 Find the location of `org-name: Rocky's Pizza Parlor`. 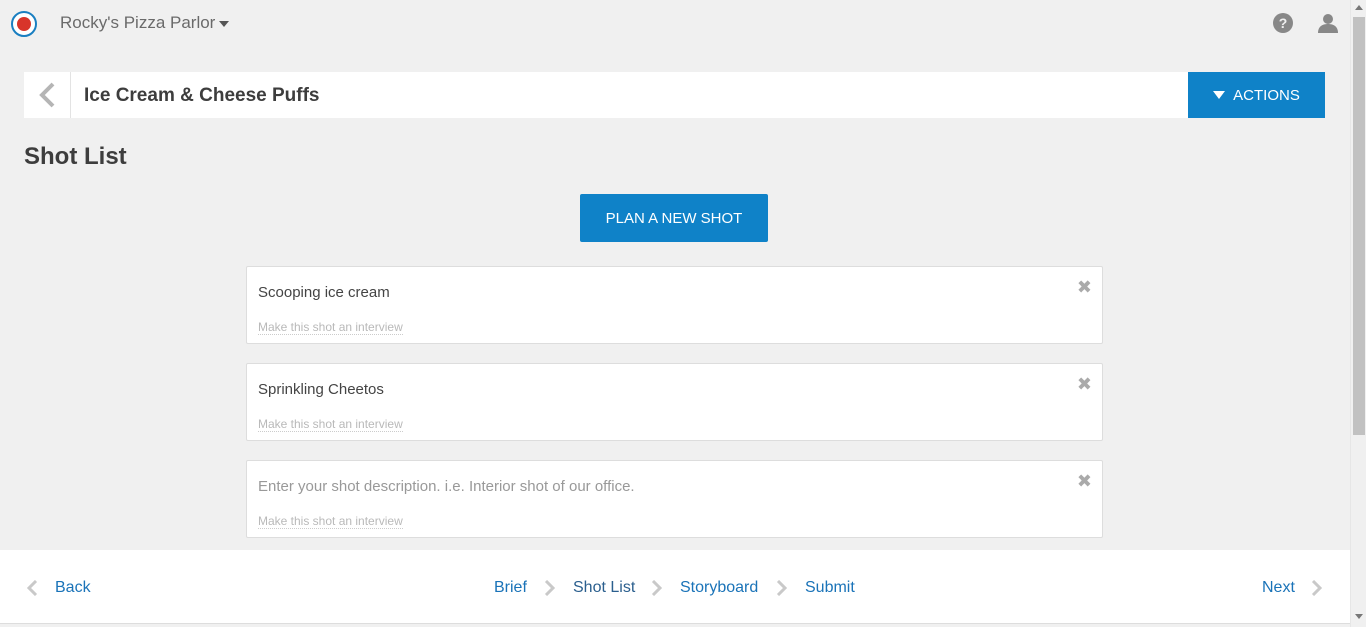

org-name: Rocky's Pizza Parlor is located at coordinates (138, 22).